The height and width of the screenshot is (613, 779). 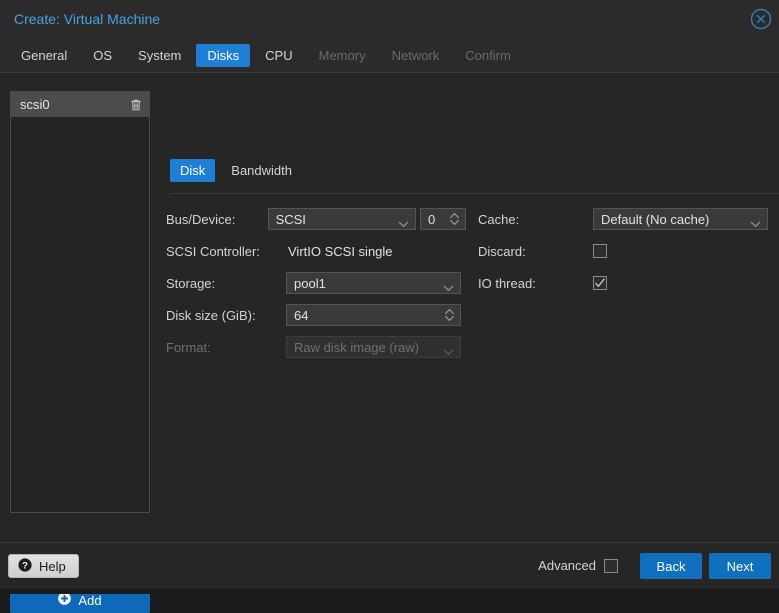 I want to click on disk-device-list: scsi0, so click(x=80, y=302).